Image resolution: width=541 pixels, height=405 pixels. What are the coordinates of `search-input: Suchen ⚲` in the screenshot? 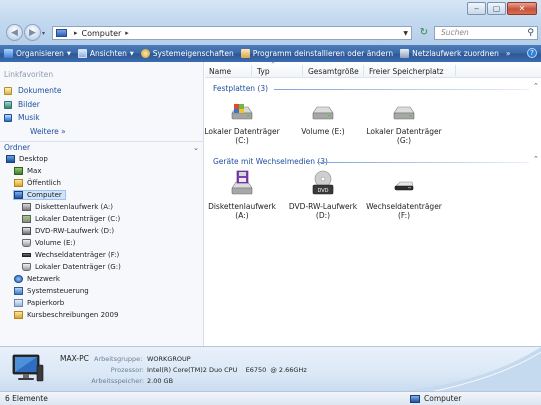 It's located at (486, 33).